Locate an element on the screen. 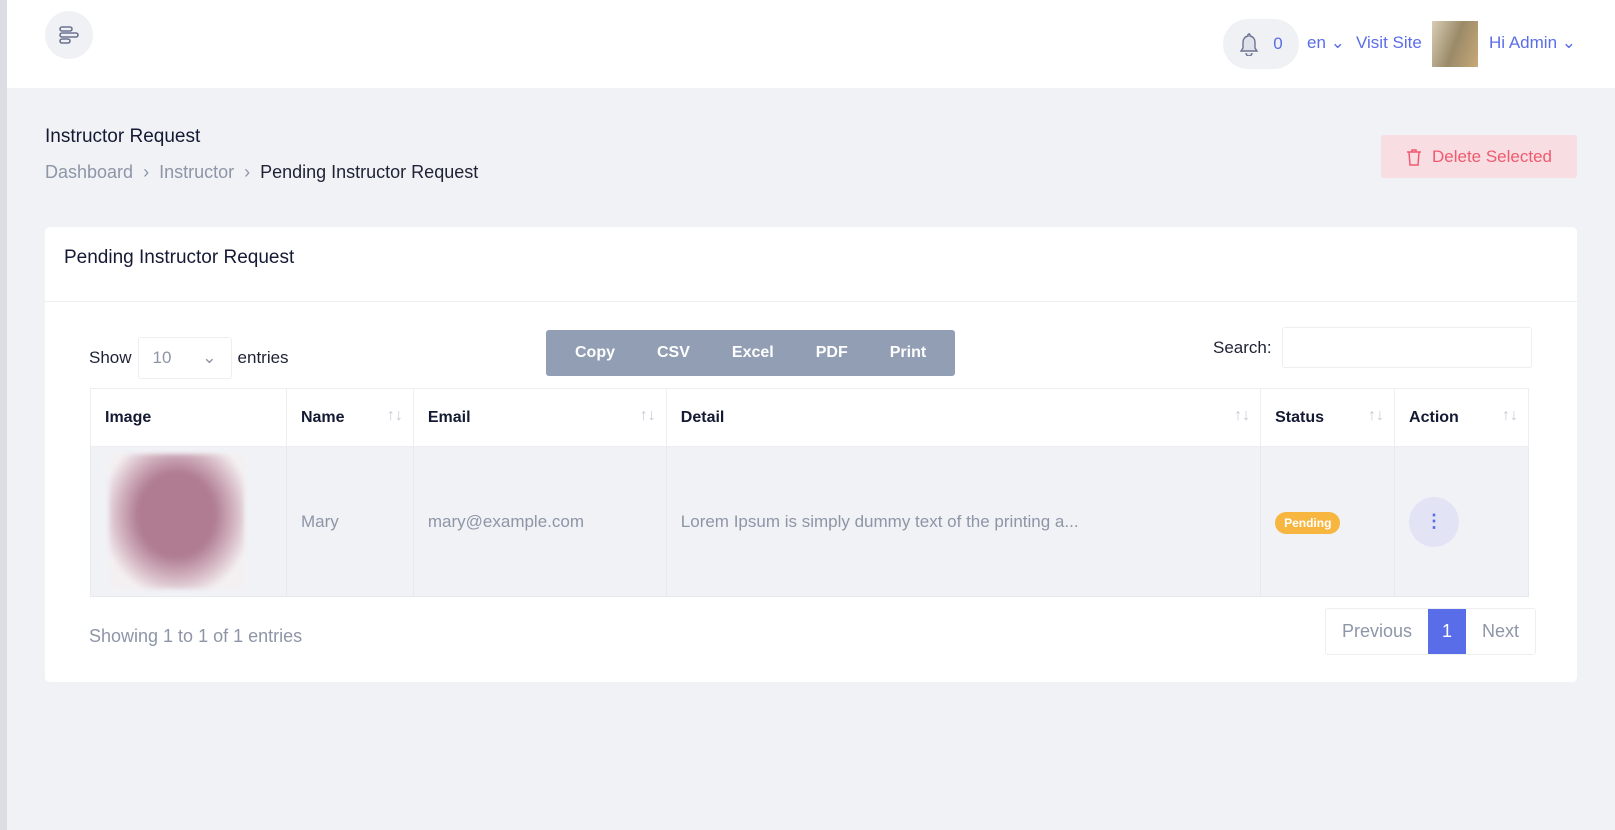 This screenshot has height=830, width=1615. export-buttons: Copy CSV Excel PDF Print is located at coordinates (750, 353).